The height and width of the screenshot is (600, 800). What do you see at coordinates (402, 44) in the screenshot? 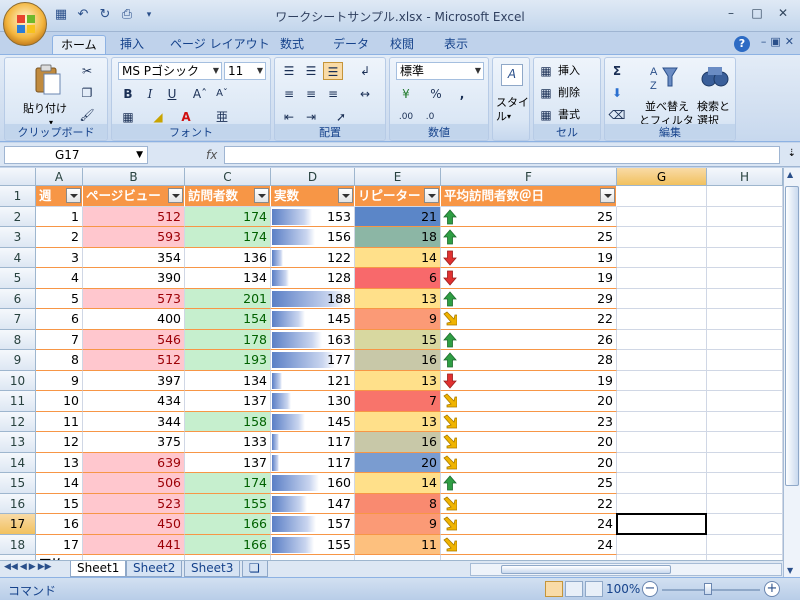
I see `tab-review: 校閲` at bounding box center [402, 44].